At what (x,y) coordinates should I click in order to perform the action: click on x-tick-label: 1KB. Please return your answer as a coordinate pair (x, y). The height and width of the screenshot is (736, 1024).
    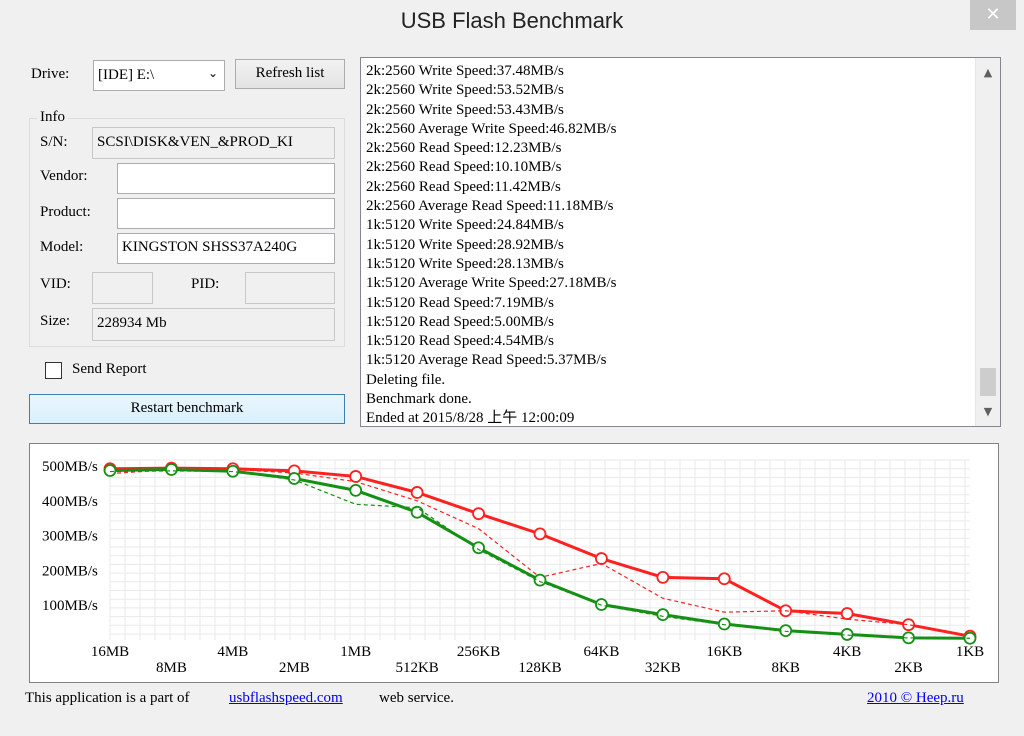
    Looking at the image, I should click on (970, 652).